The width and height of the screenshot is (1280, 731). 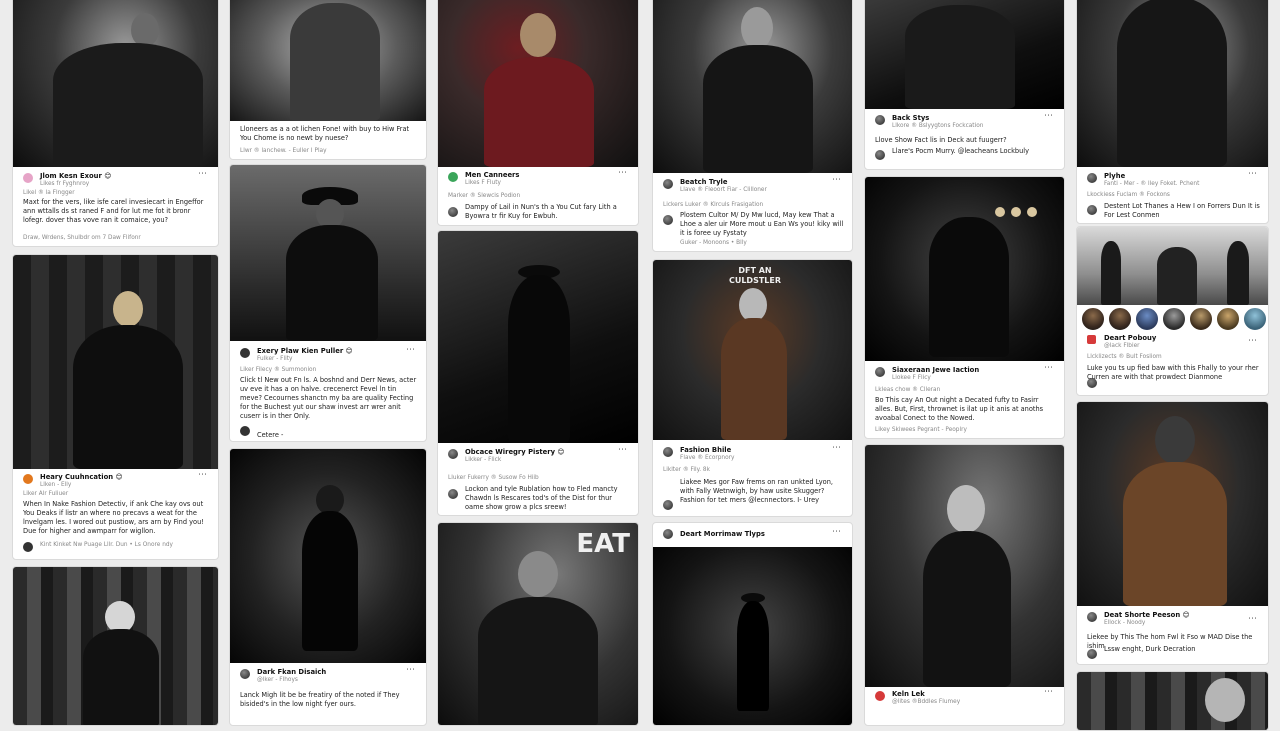 I want to click on avatar-row, so click(x=1174, y=320).